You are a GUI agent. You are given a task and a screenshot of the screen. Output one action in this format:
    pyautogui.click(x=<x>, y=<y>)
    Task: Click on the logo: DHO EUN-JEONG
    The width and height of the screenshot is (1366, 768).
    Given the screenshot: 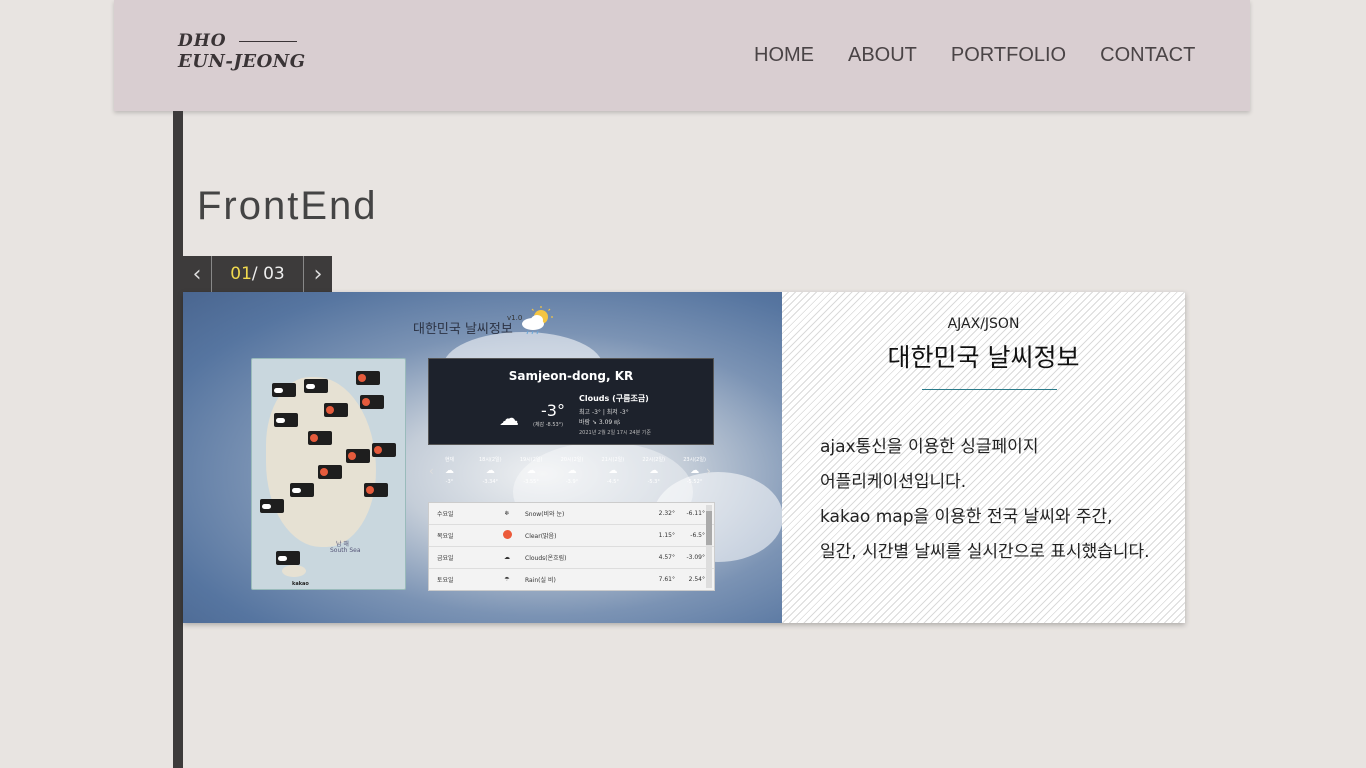 What is the action you would take?
    pyautogui.click(x=242, y=51)
    